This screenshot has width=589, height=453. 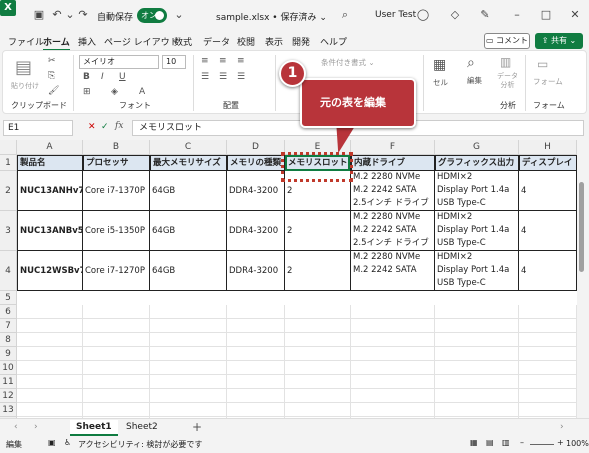 What do you see at coordinates (87, 41) in the screenshot?
I see `tab-insert: 挿入` at bounding box center [87, 41].